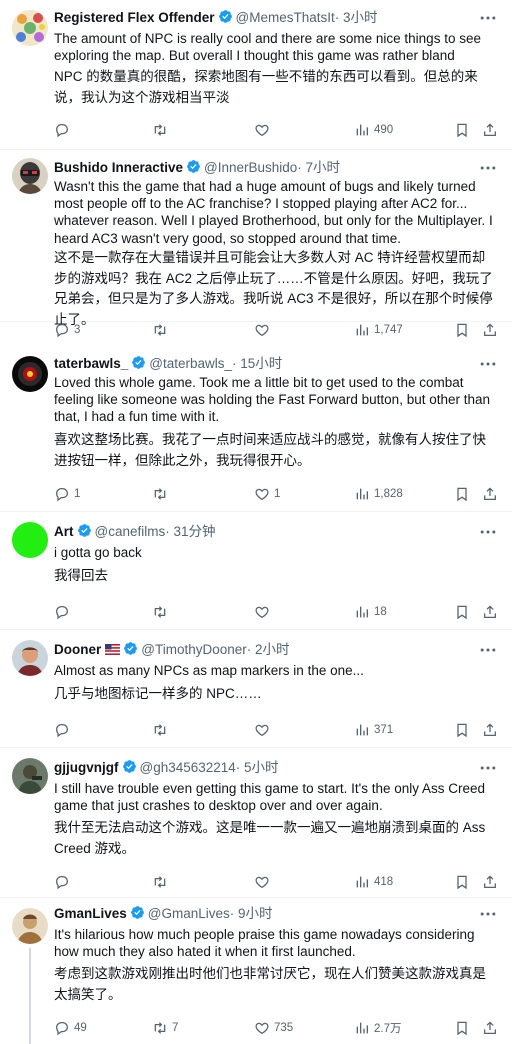 Image resolution: width=512 pixels, height=1044 pixels. I want to click on handle: @GmanLives, so click(189, 913).